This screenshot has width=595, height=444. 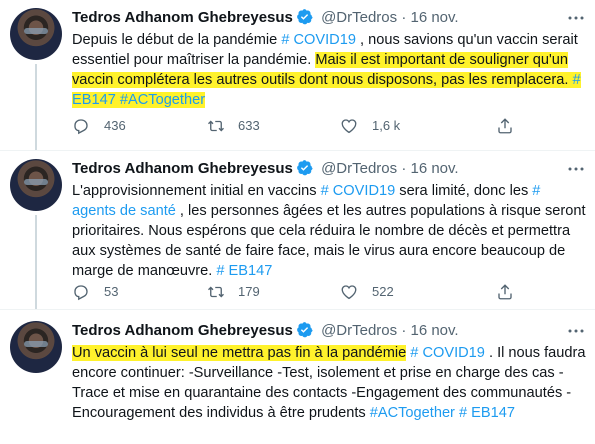 I want to click on retweet-button: 179, so click(x=251, y=292).